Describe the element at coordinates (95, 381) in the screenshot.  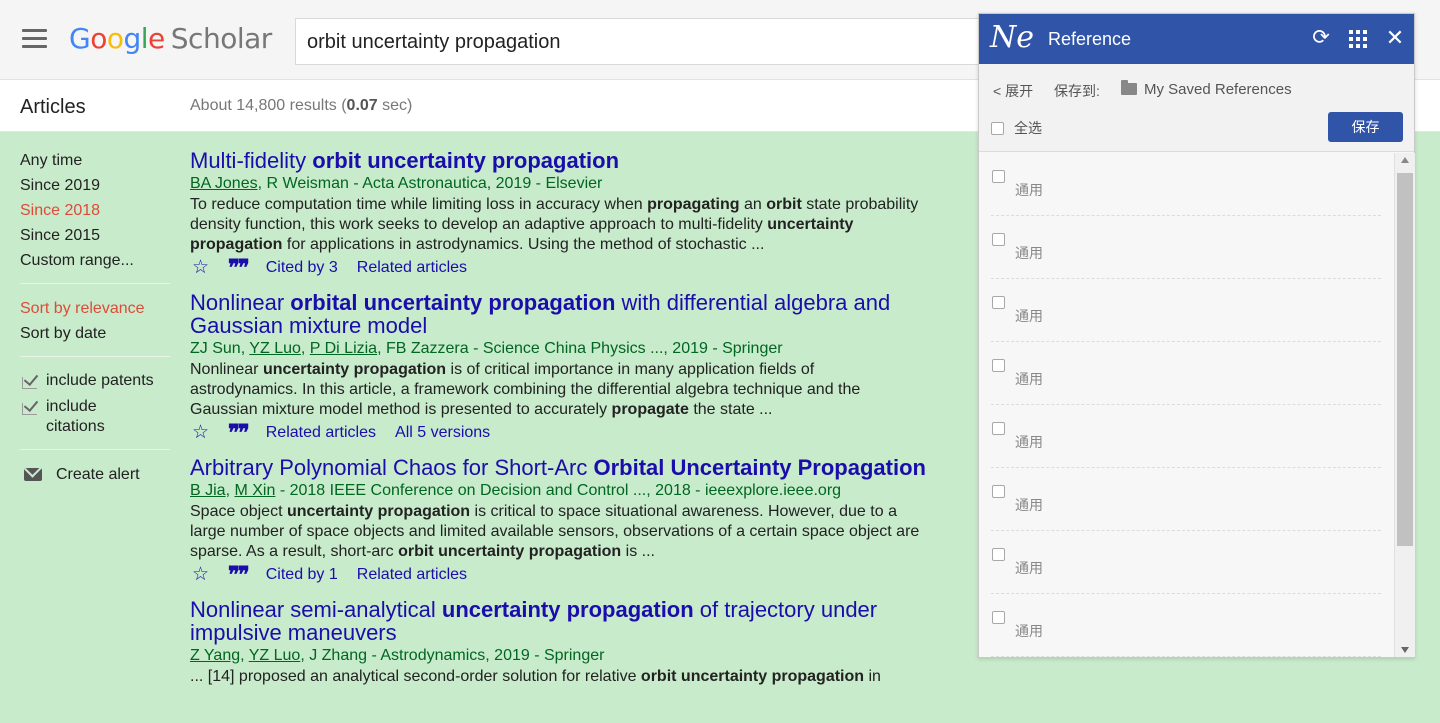
I see `include-patents-checkbox: include patents` at that location.